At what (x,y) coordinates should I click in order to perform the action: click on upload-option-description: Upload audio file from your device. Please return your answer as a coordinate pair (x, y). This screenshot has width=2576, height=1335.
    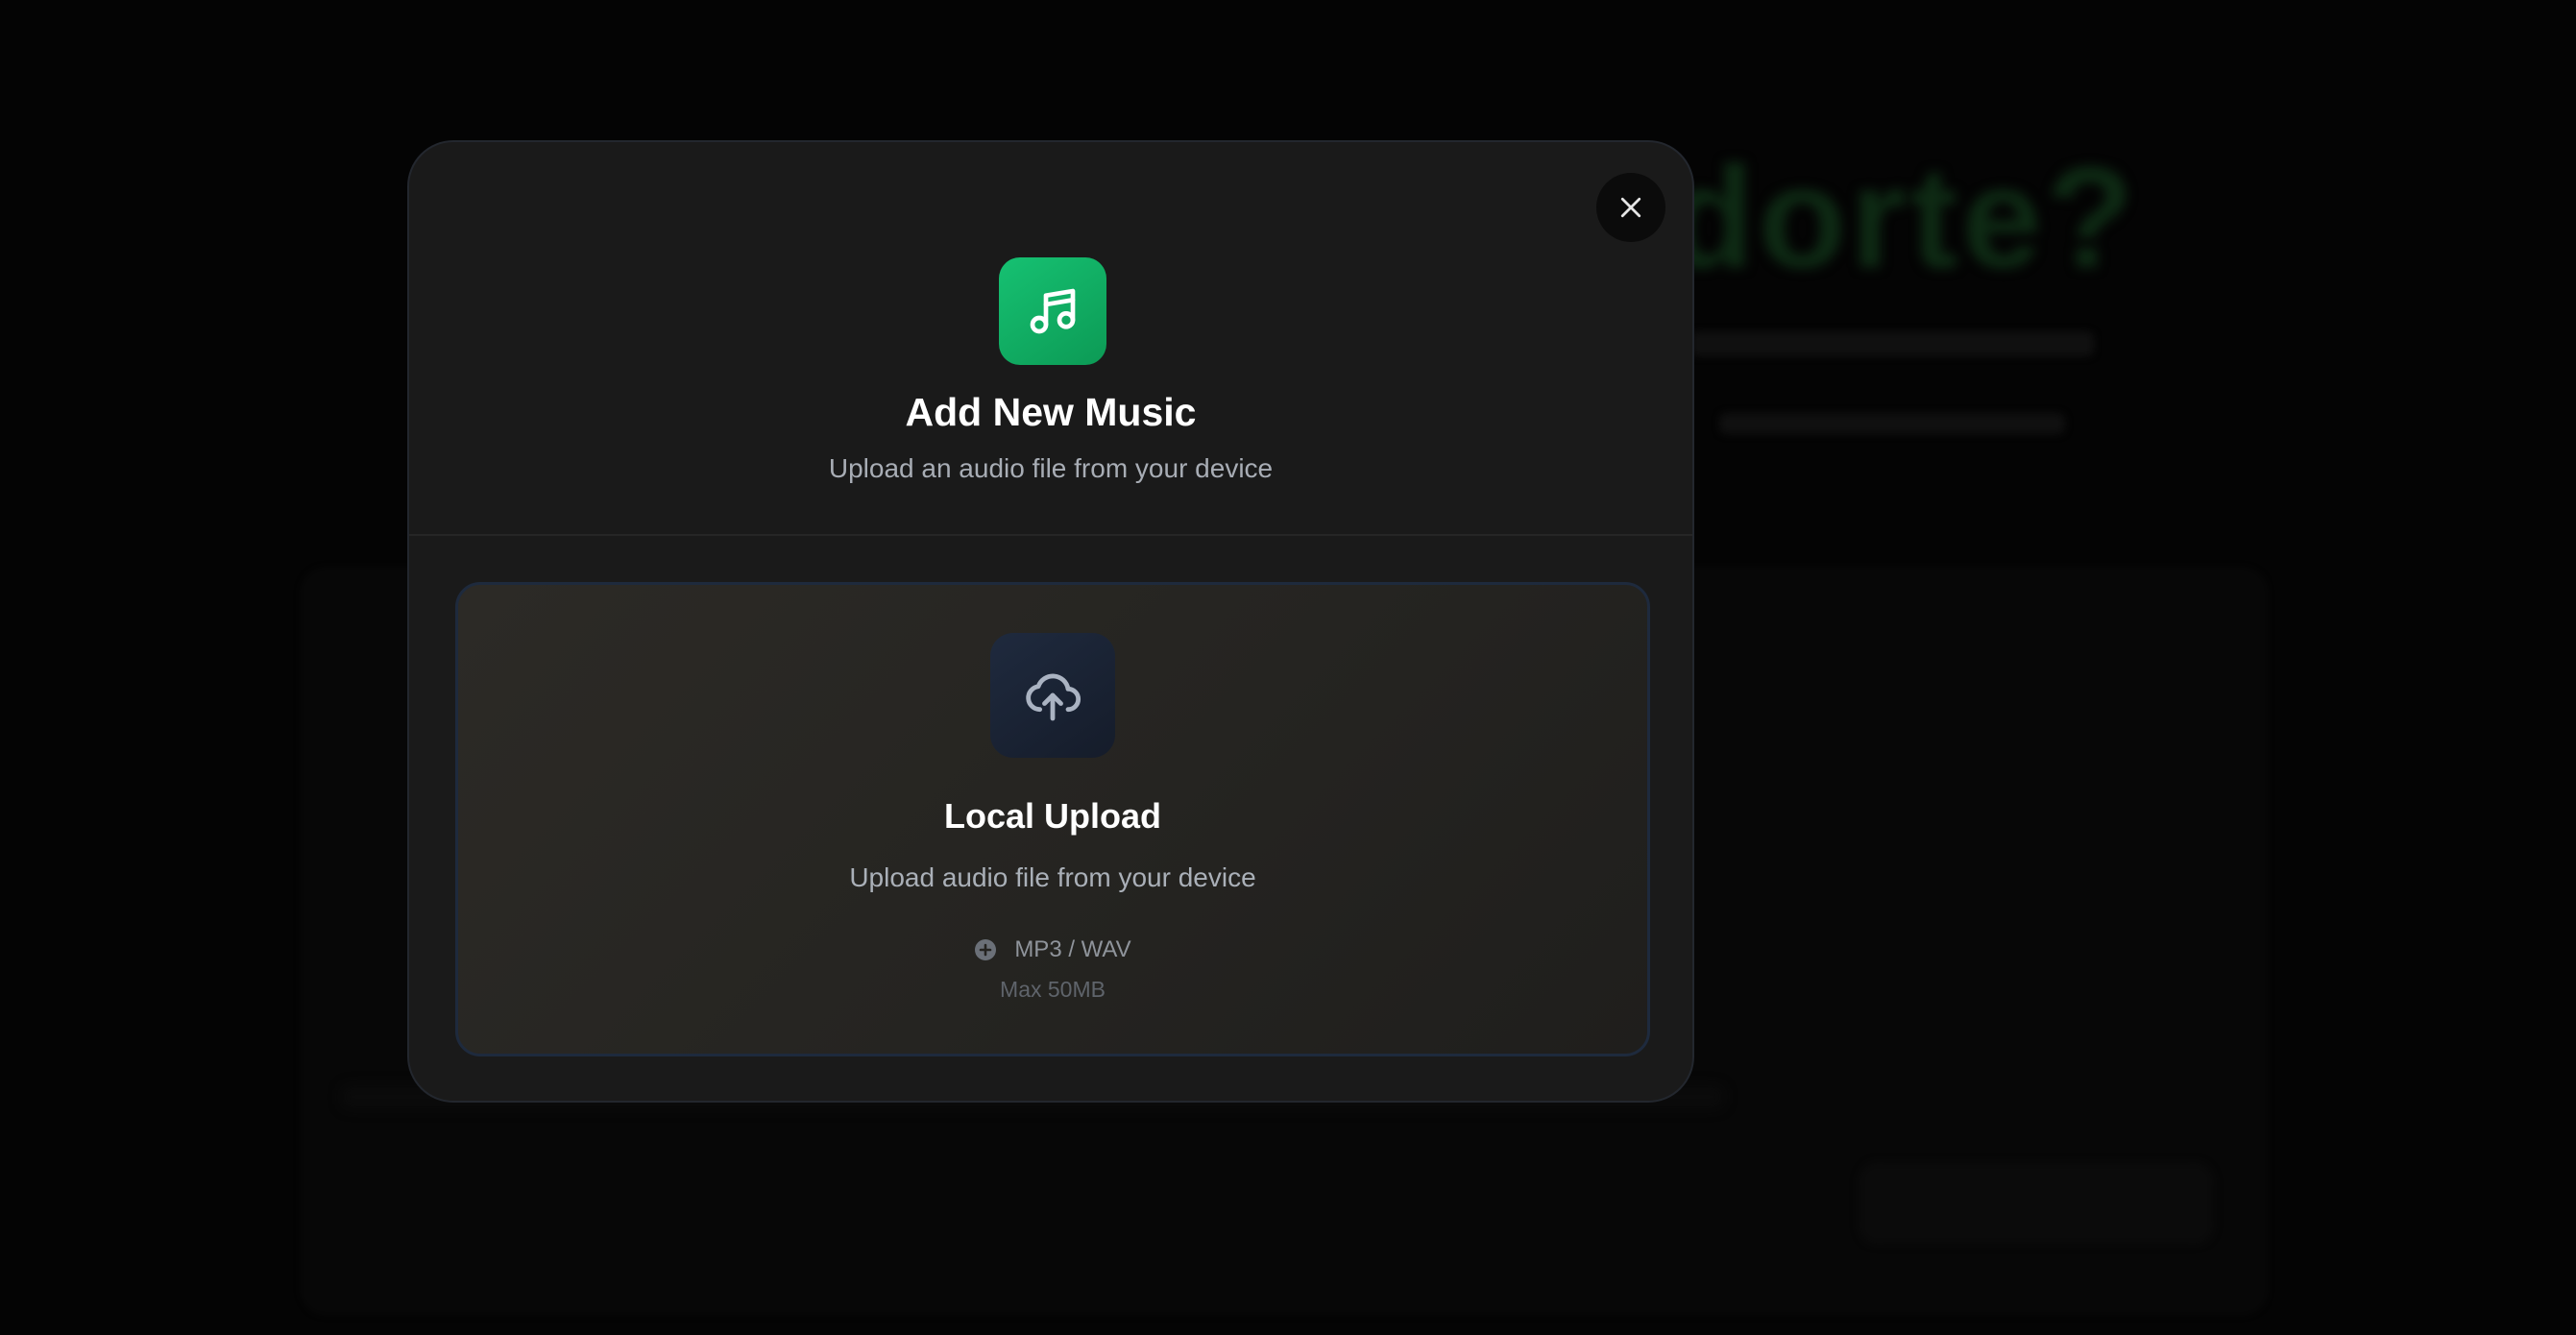
    Looking at the image, I should click on (1052, 877).